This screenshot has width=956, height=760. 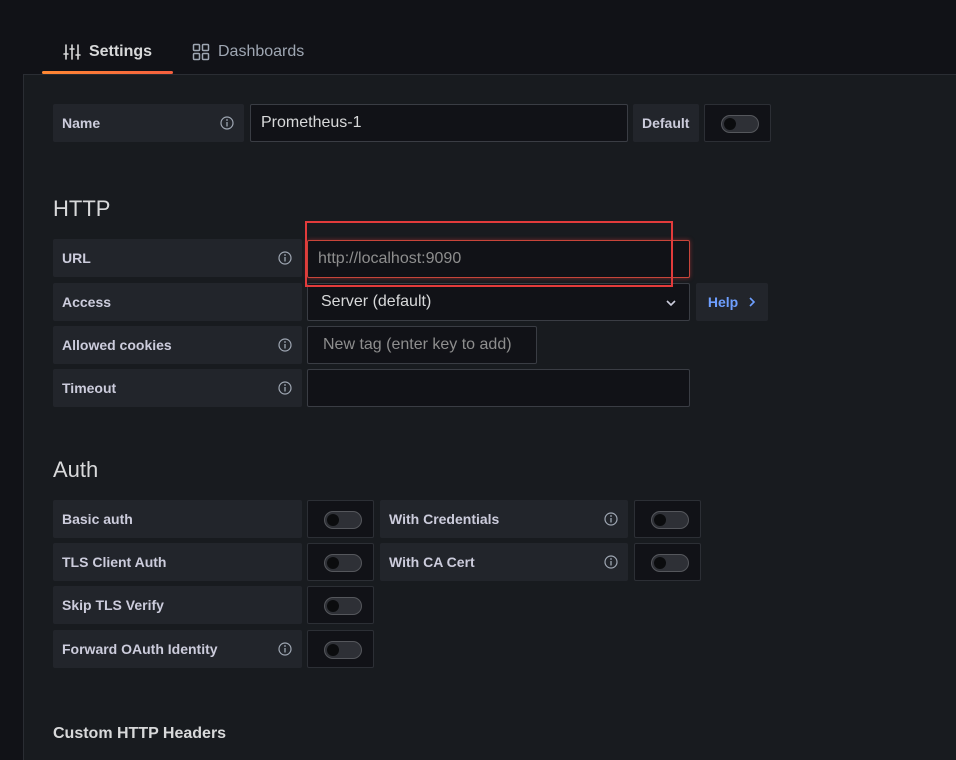 What do you see at coordinates (117, 345) in the screenshot?
I see `cookies-label: Allowed cookies` at bounding box center [117, 345].